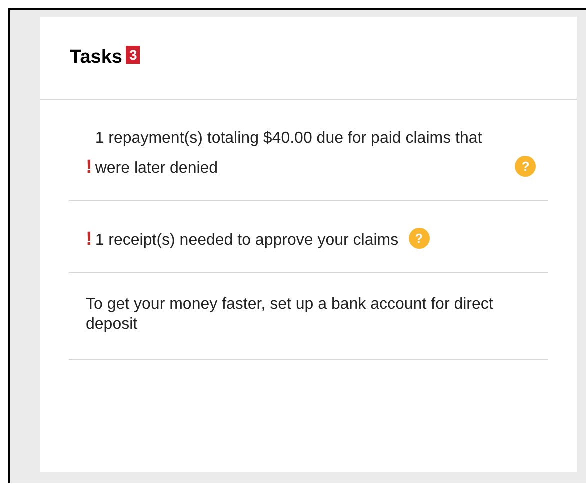 Image resolution: width=586 pixels, height=485 pixels. I want to click on task-text: 1 receipt(s) needed to approve your claims, so click(247, 241).